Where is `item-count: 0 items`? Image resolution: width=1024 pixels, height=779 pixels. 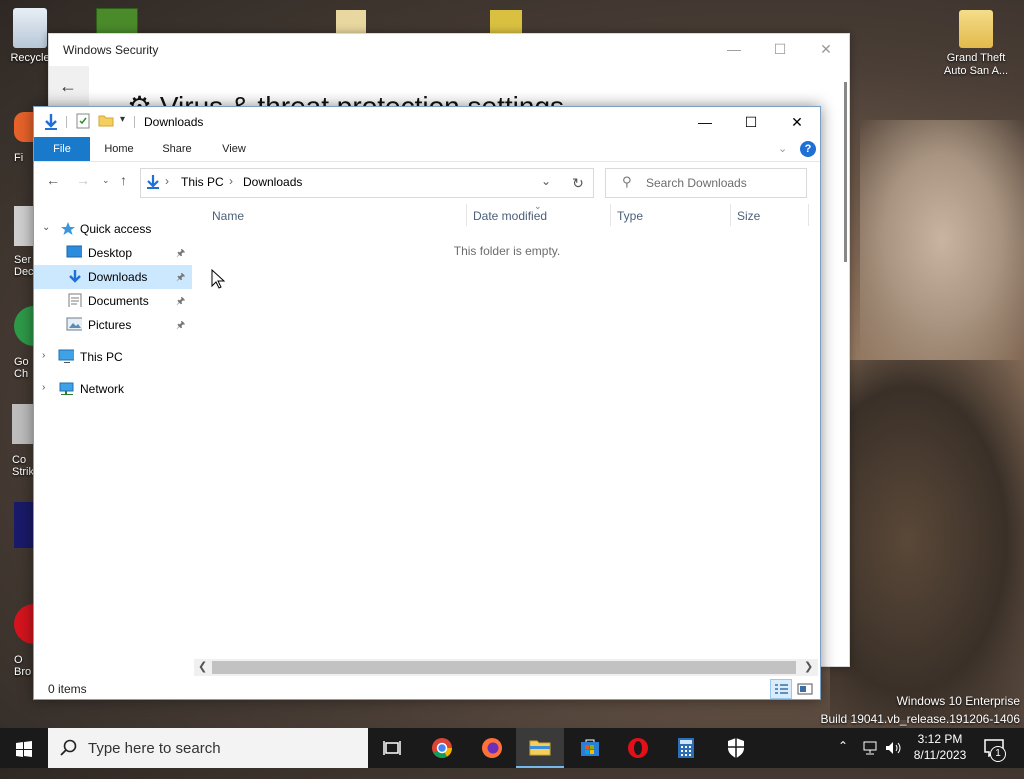
item-count: 0 items is located at coordinates (67, 689).